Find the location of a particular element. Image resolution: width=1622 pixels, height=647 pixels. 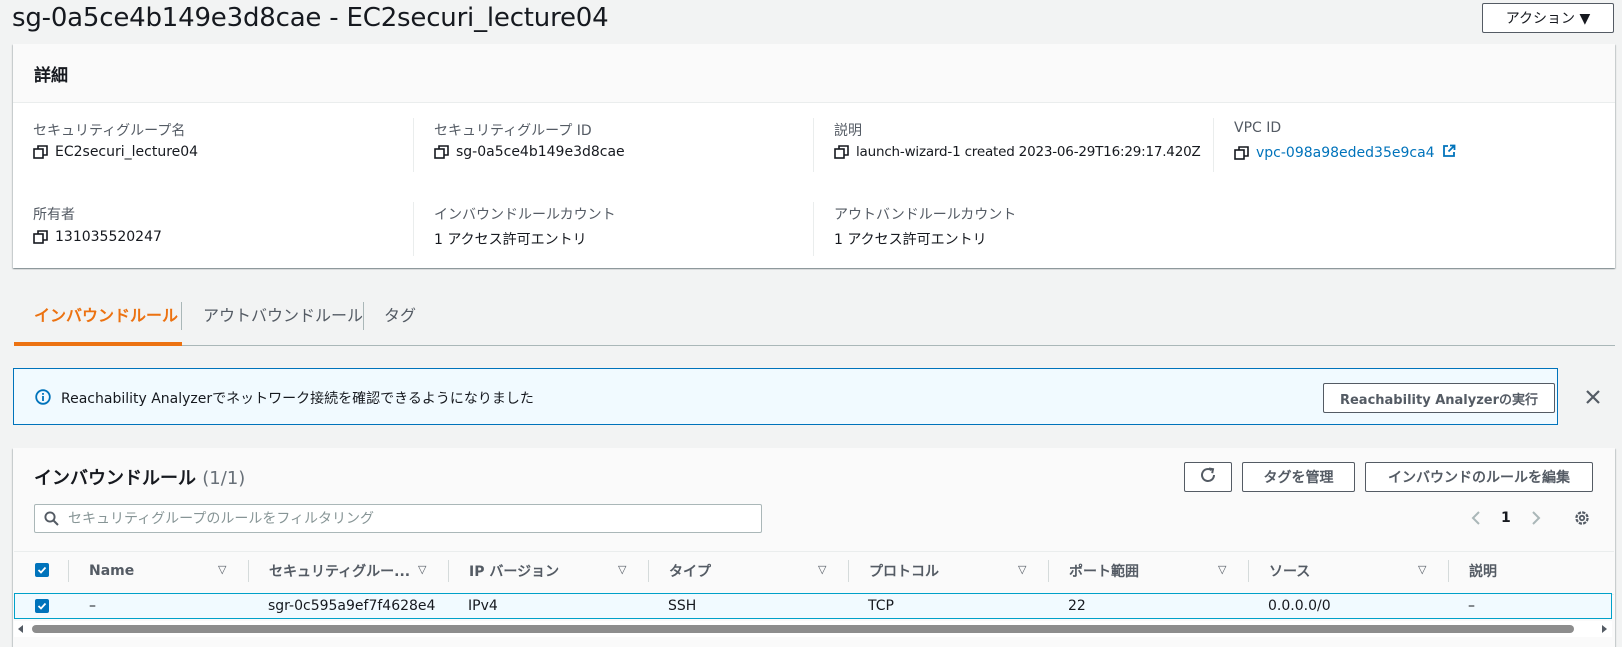

select-all-checkbox is located at coordinates (42, 570).